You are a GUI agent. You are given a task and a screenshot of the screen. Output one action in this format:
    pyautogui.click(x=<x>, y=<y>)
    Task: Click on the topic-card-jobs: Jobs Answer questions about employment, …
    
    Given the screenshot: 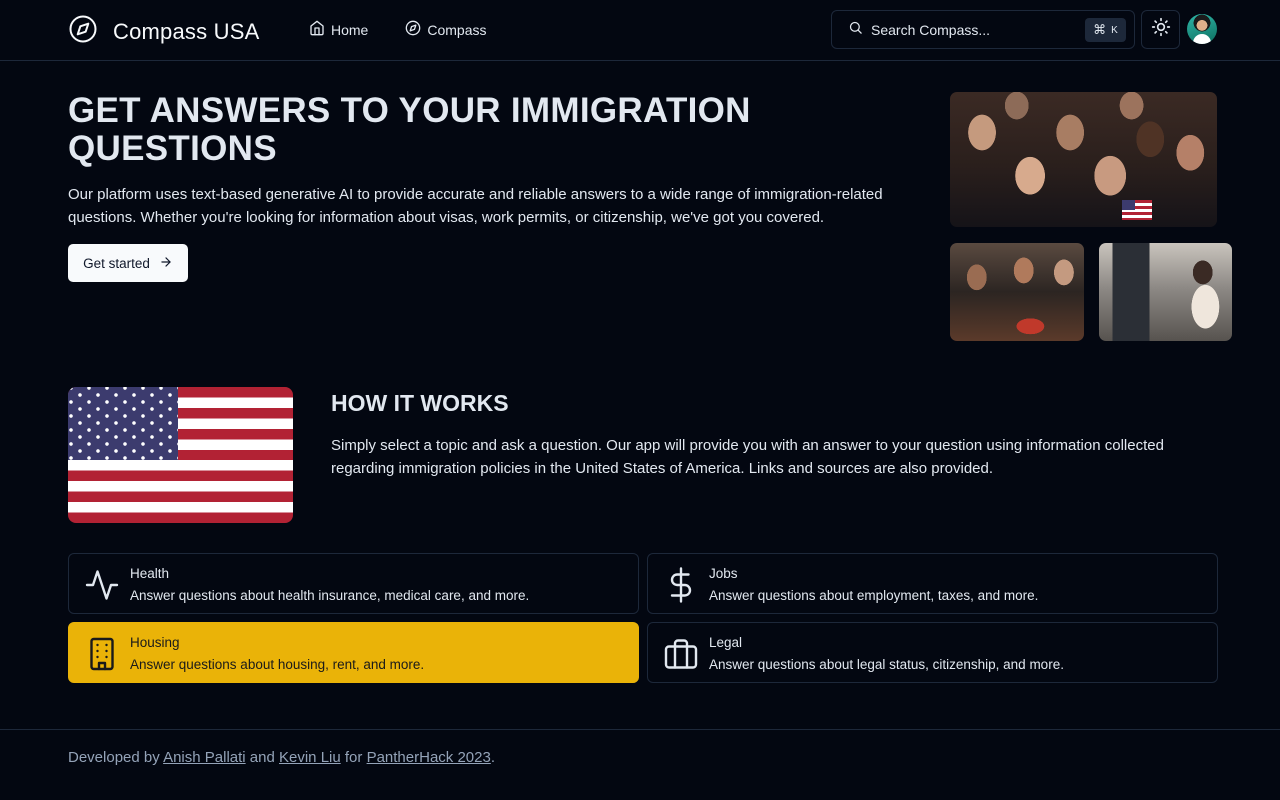 What is the action you would take?
    pyautogui.click(x=932, y=583)
    